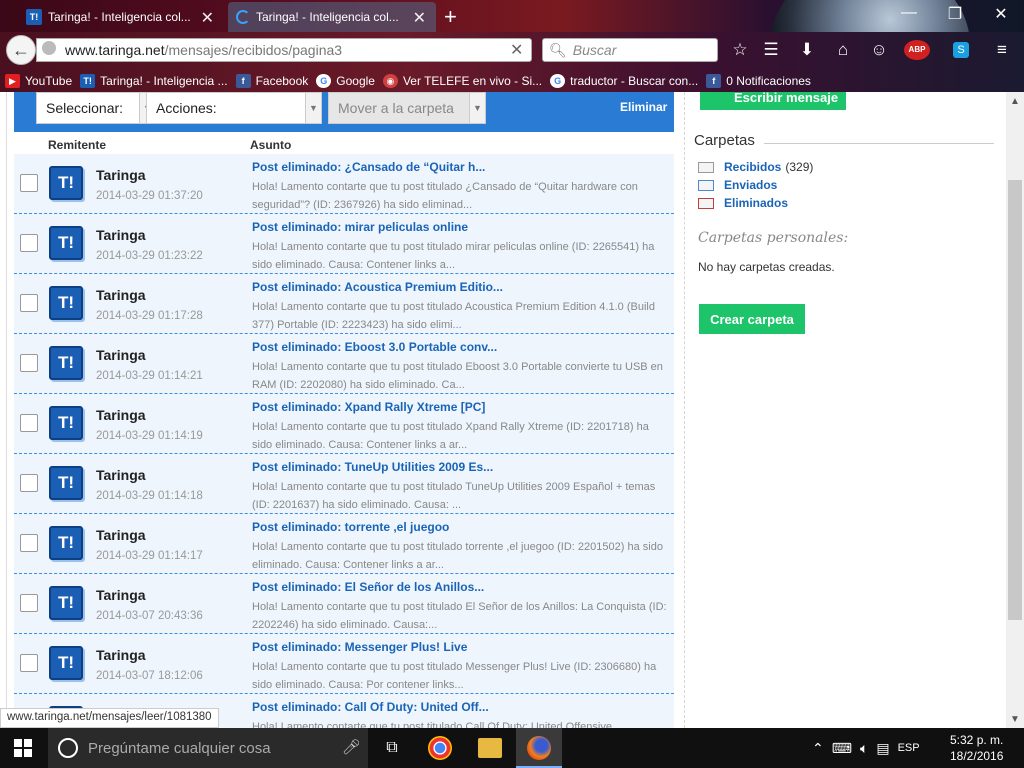 This screenshot has width=1024, height=768. Describe the element at coordinates (234, 108) in the screenshot. I see `actions-dropdown: Acciones: ▼` at that location.